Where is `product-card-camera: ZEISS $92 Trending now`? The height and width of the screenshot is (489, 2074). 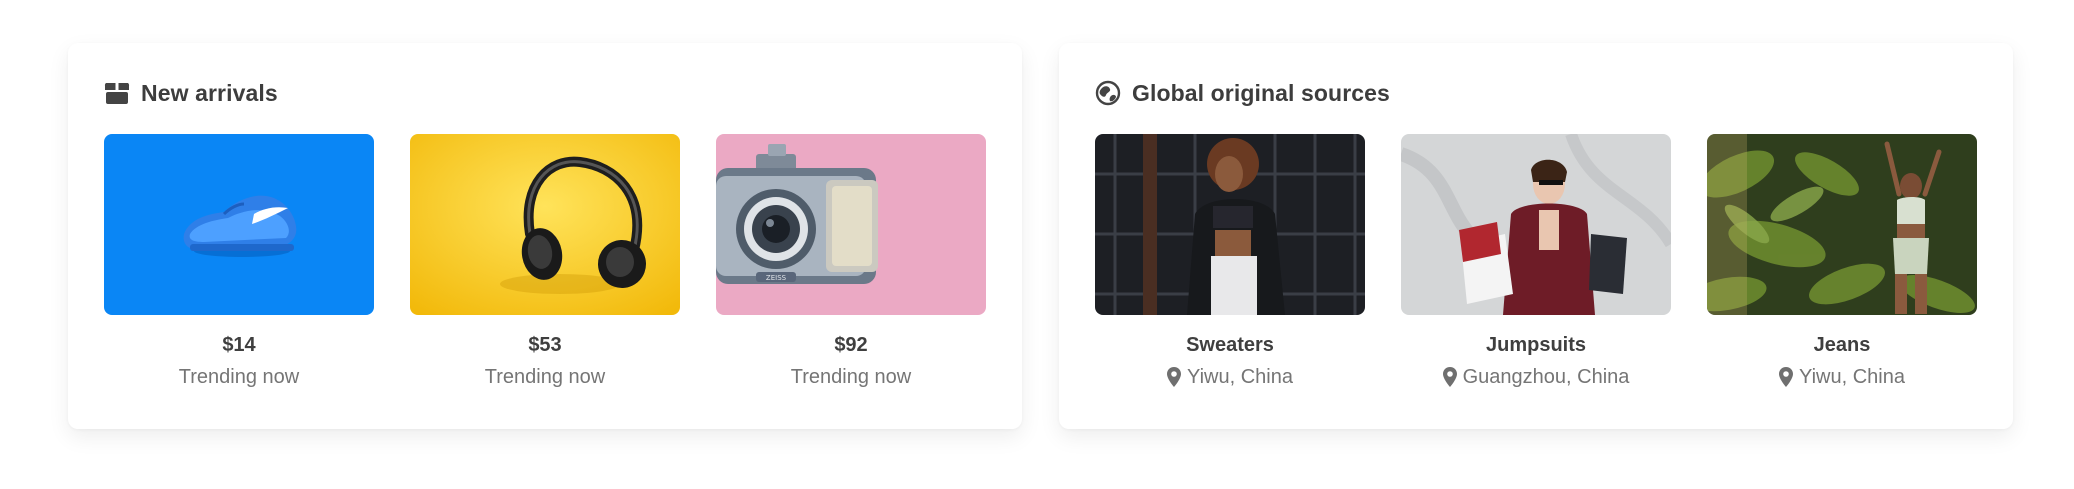 product-card-camera: ZEISS $92 Trending now is located at coordinates (851, 262).